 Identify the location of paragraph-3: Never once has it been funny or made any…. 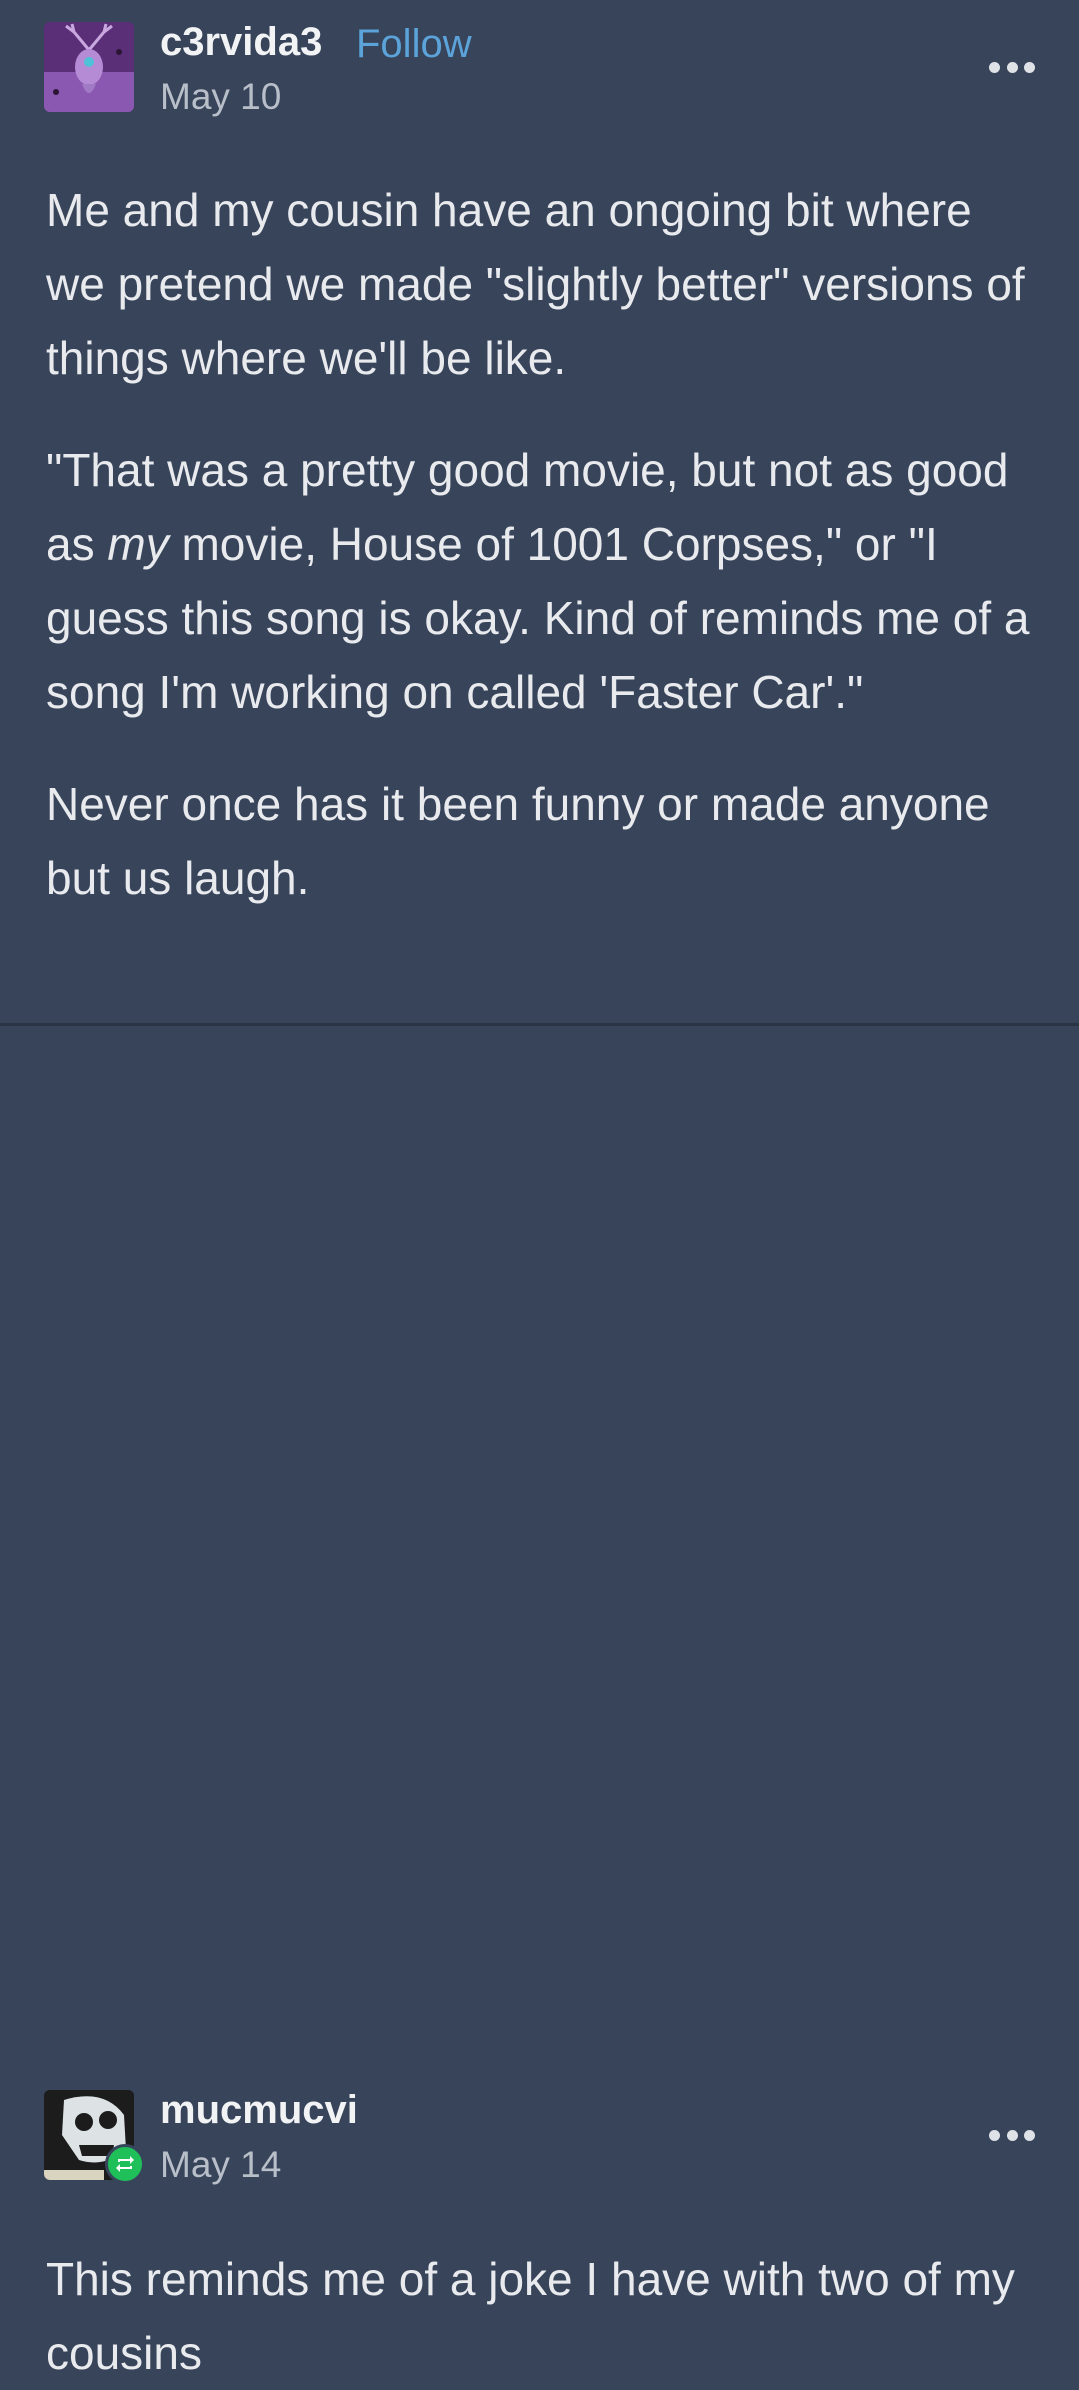
(518, 841).